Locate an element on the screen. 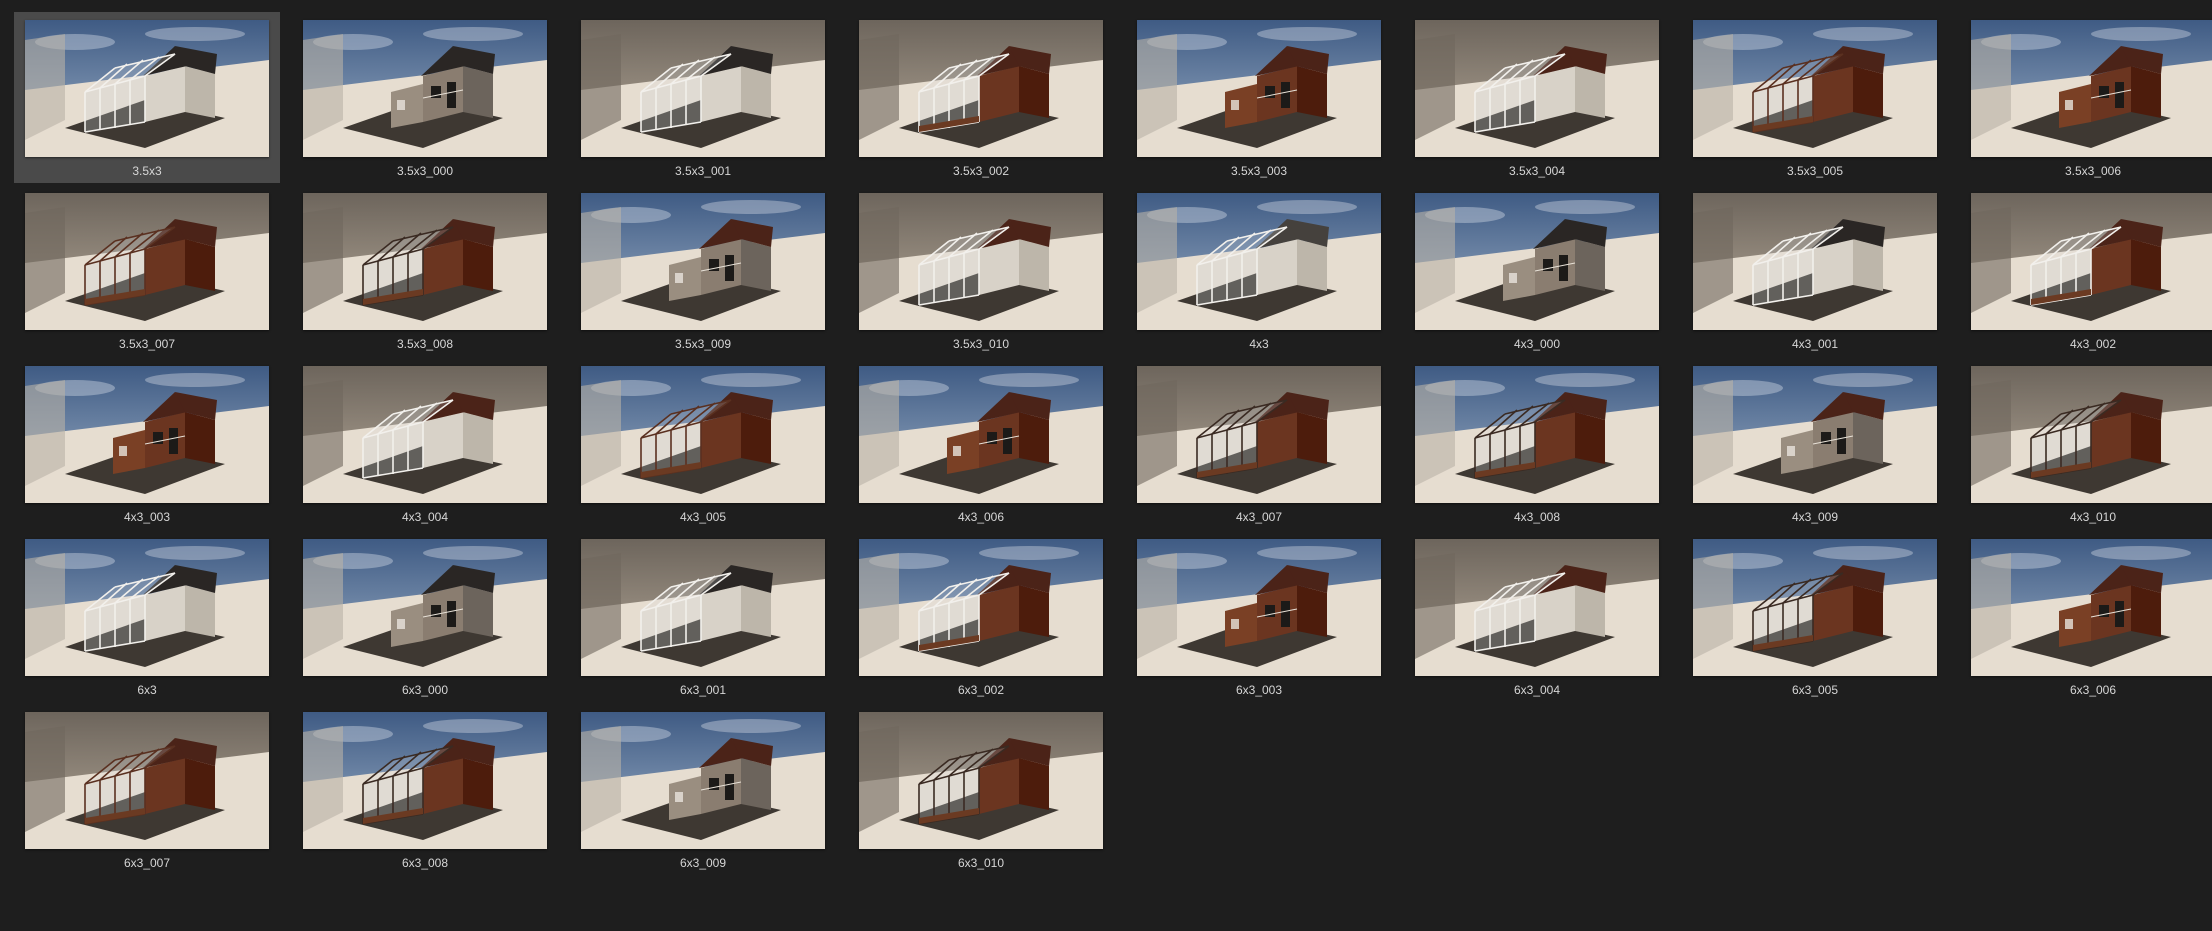  thumbnail-item: 4x3_007 is located at coordinates (1259, 452).